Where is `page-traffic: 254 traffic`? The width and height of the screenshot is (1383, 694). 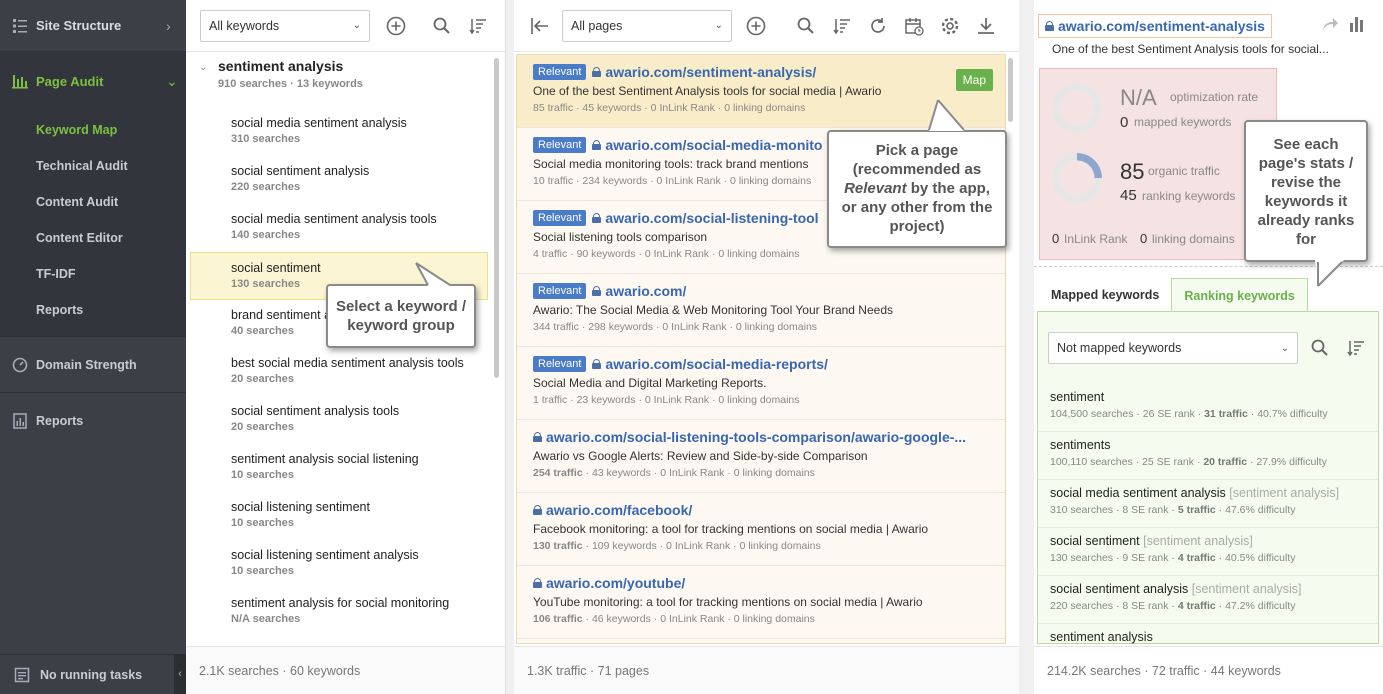 page-traffic: 254 traffic is located at coordinates (558, 473).